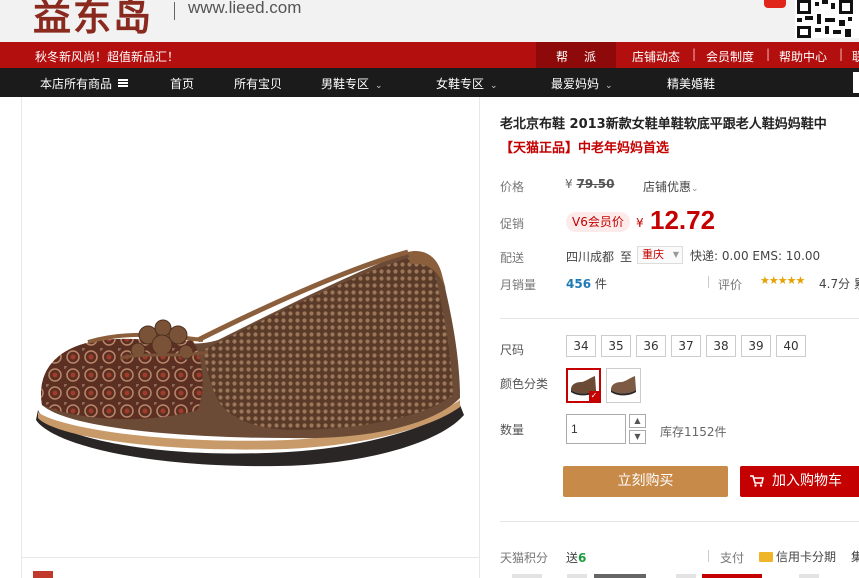 This screenshot has height=578, width=859. I want to click on price-label: 价格, so click(512, 187).